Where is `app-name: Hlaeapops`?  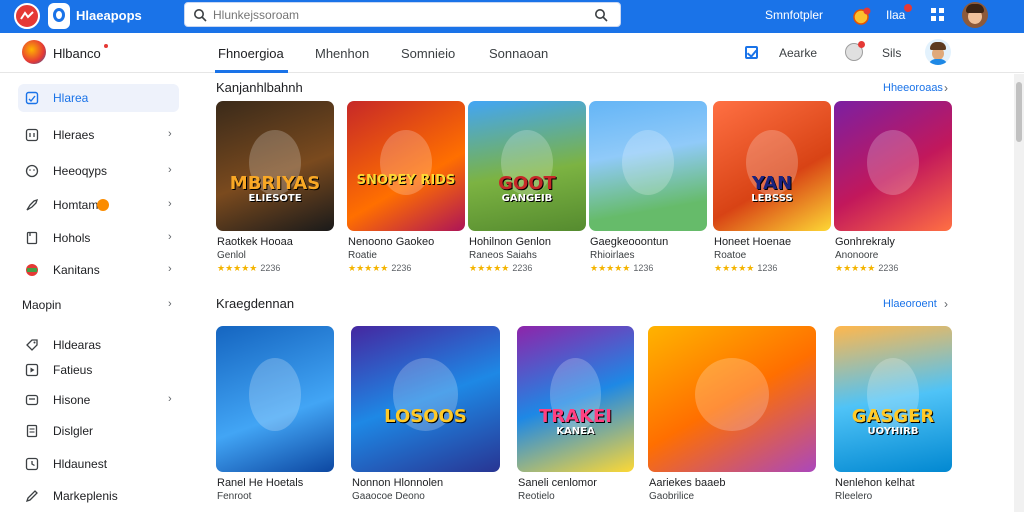
app-name: Hlaeapops is located at coordinates (109, 15).